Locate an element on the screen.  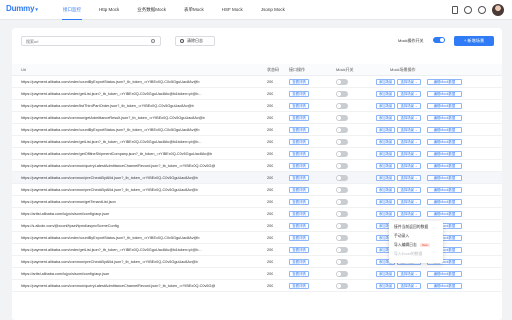
nav-item-business-mock: 业务数据Mock is located at coordinates (151, 10).